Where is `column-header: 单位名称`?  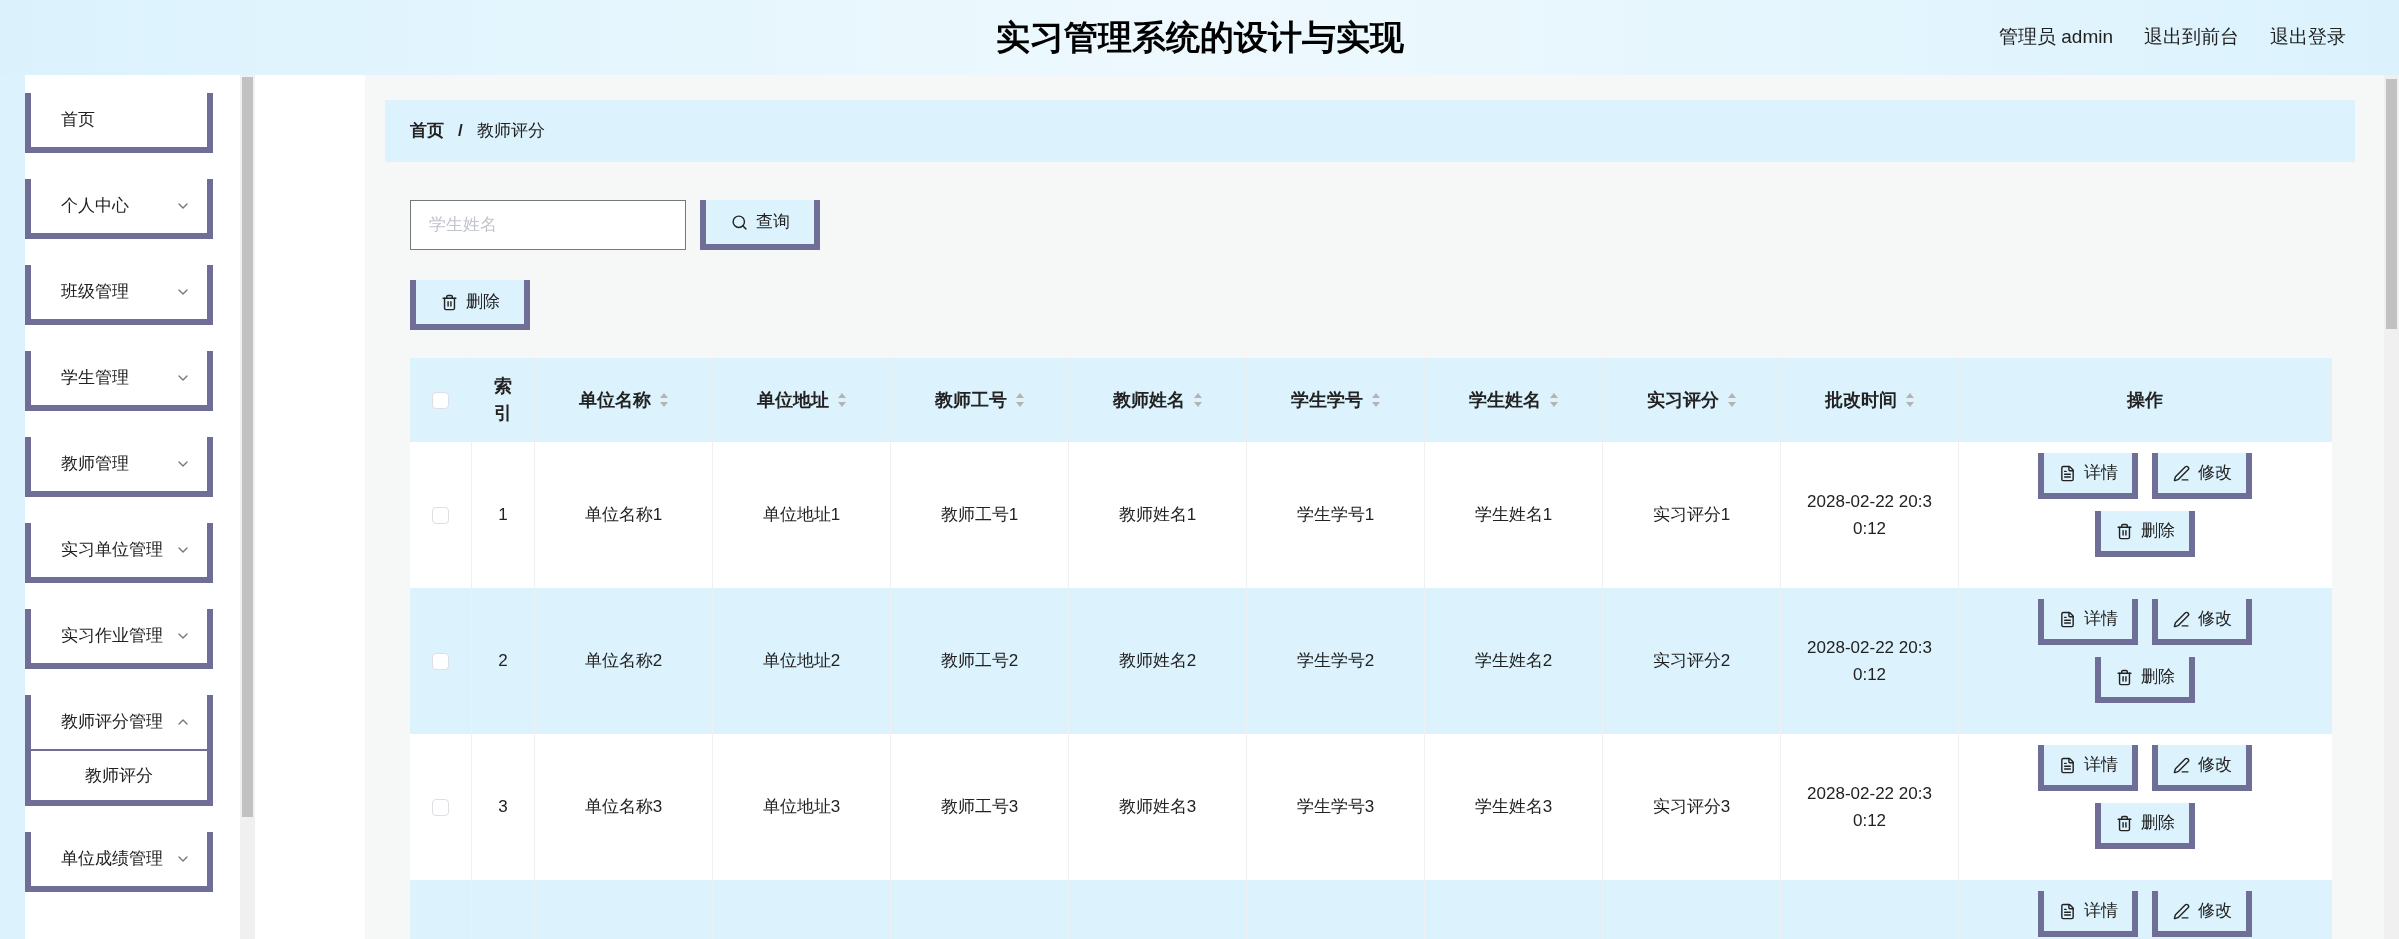
column-header: 单位名称 is located at coordinates (614, 400).